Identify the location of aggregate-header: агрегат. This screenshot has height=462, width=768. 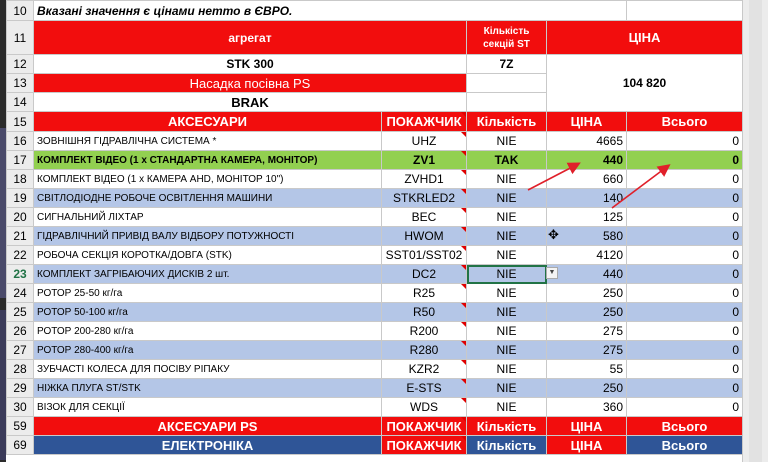
(250, 37).